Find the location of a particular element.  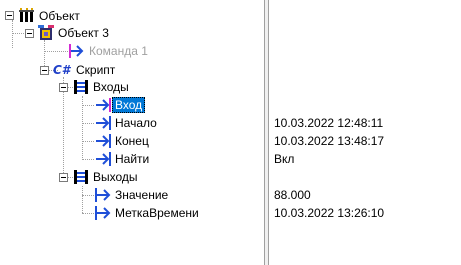

tree-node-label: Команда 1 is located at coordinates (118, 51).